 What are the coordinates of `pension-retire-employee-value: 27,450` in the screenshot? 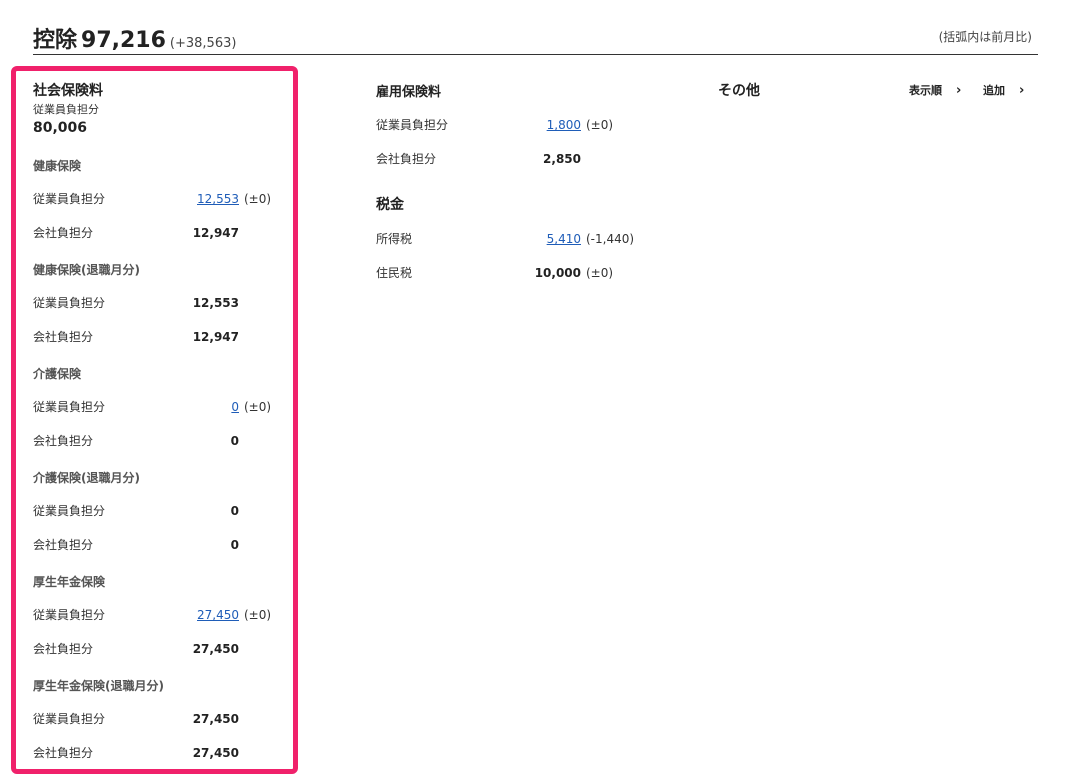 It's located at (215, 719).